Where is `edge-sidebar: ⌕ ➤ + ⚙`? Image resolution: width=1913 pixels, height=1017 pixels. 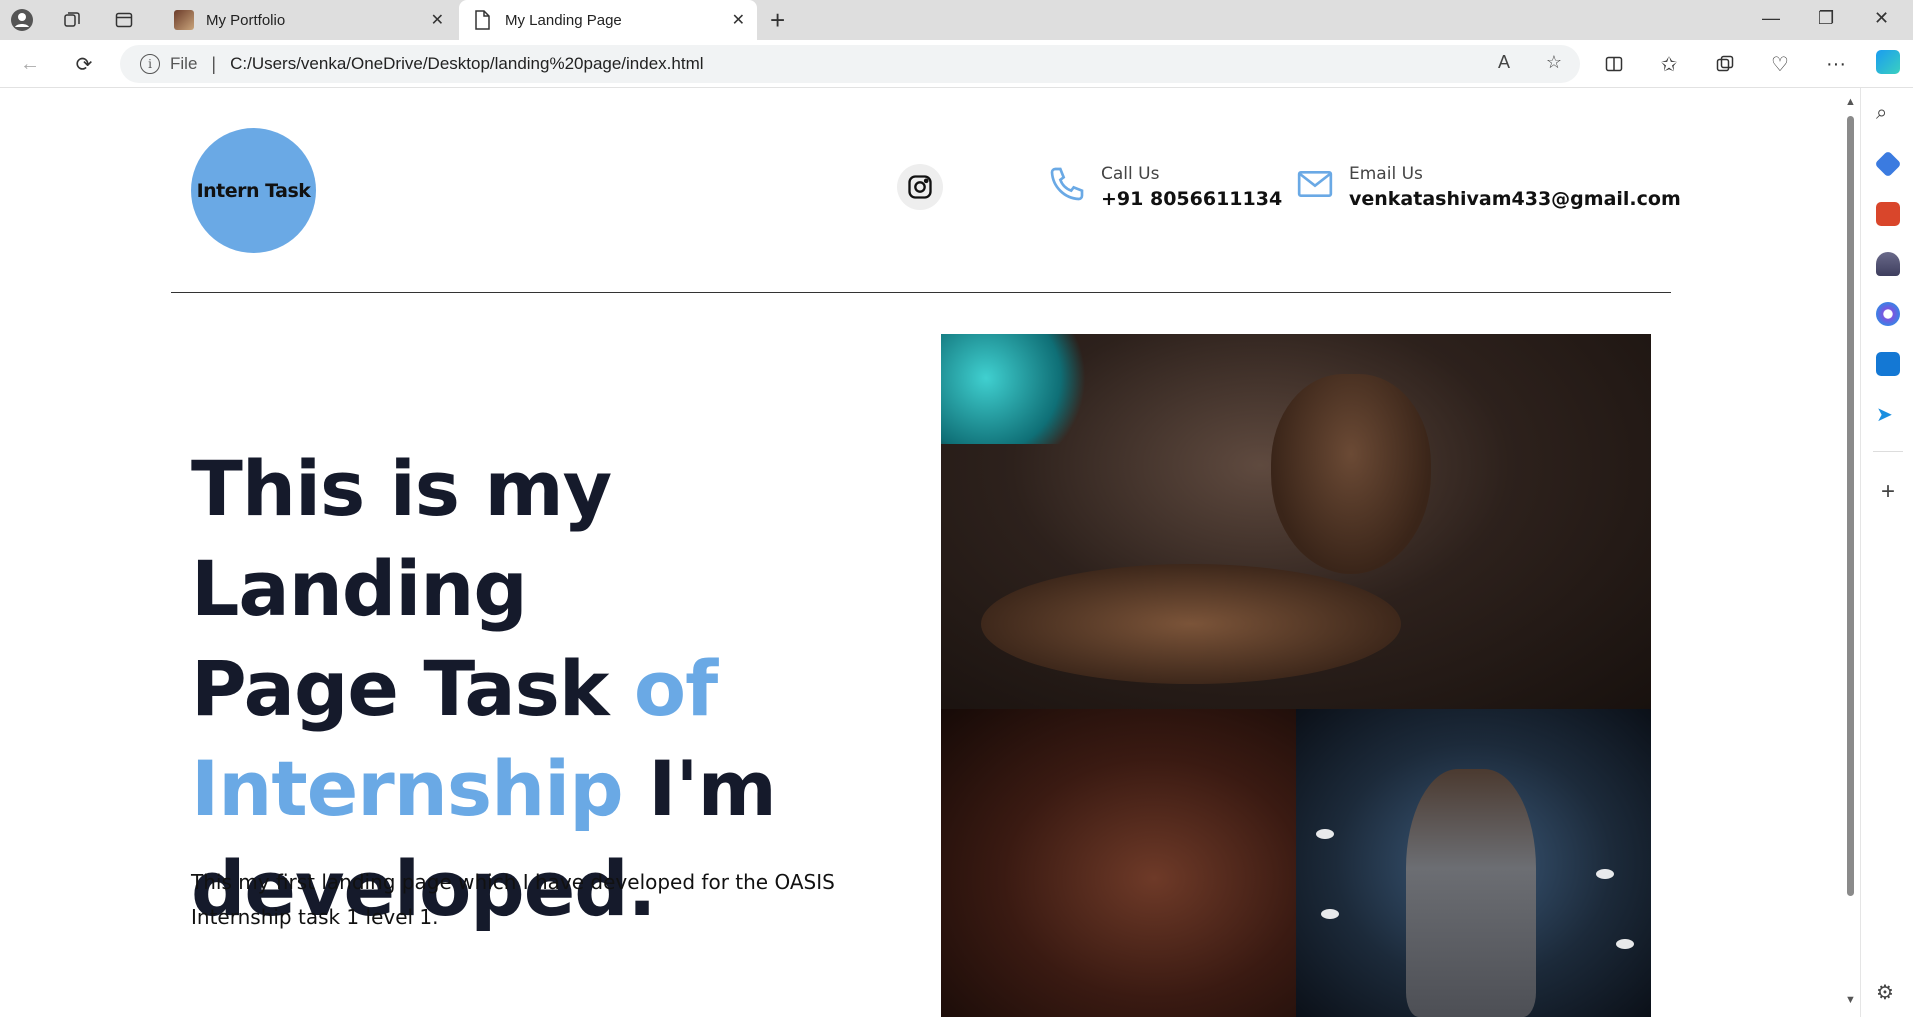
edge-sidebar: ⌕ ➤ + ⚙ is located at coordinates (1886, 533).